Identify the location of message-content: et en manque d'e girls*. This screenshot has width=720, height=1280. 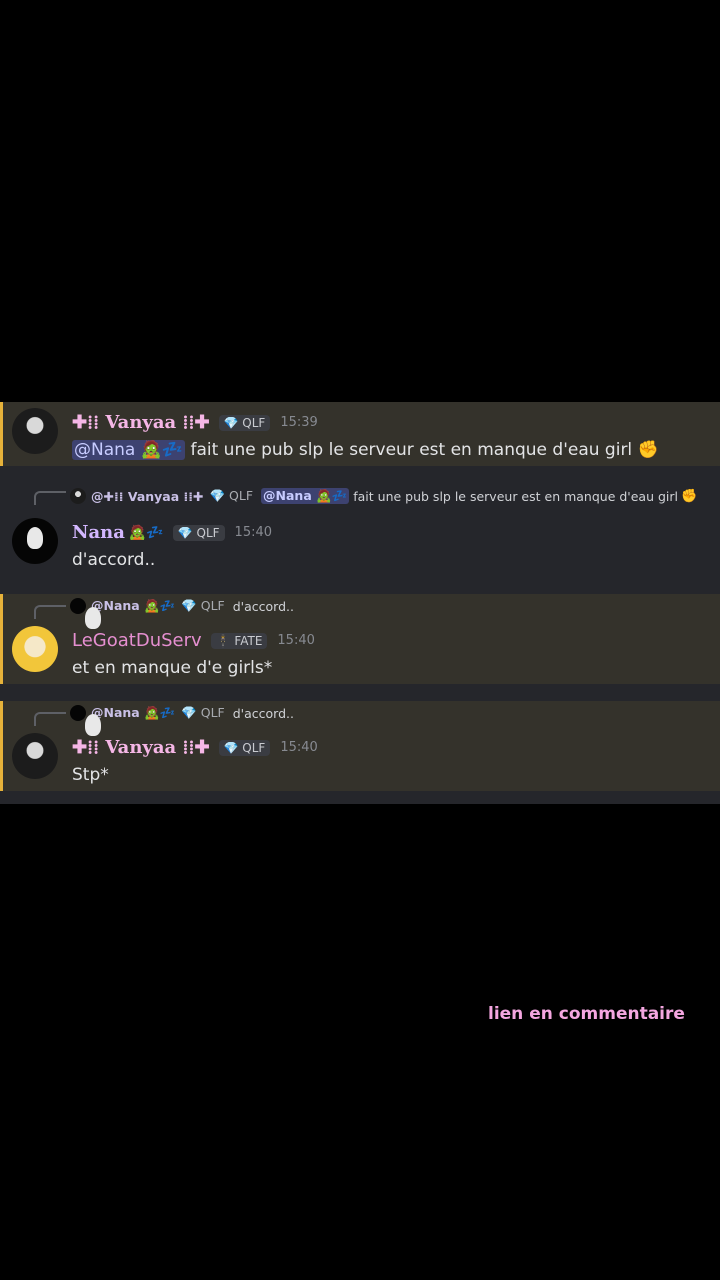
(172, 668).